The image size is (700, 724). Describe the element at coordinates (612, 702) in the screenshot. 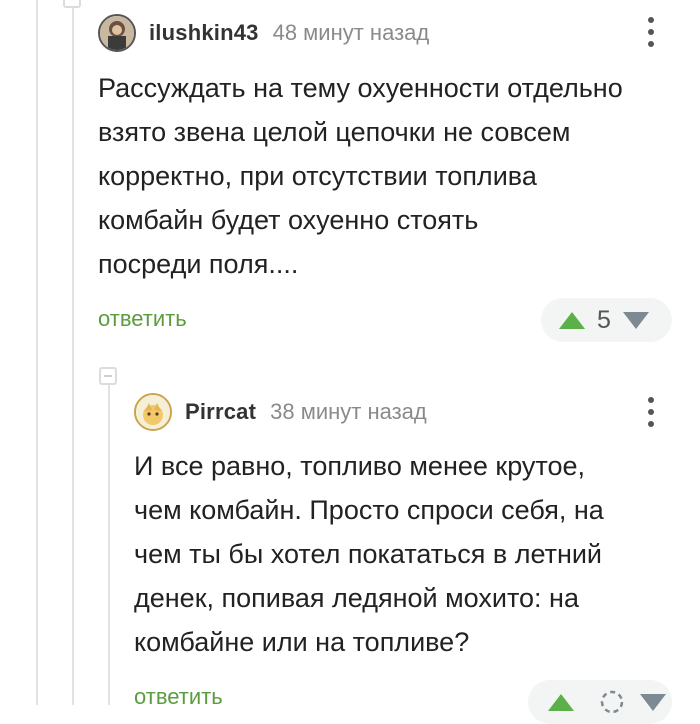

I see `loading-icon` at that location.